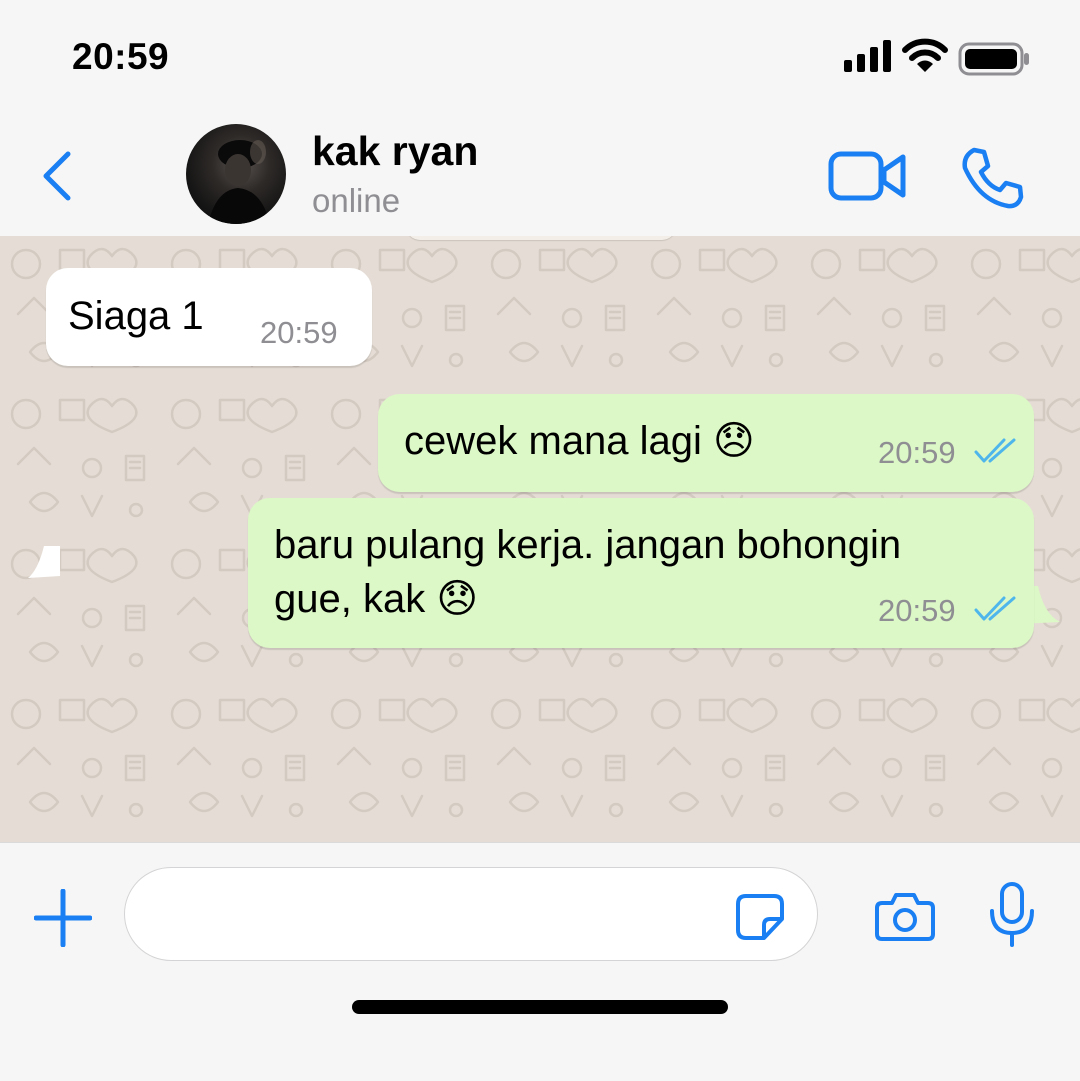 This screenshot has width=1080, height=1081. I want to click on message-text: Siaga 1, so click(136, 316).